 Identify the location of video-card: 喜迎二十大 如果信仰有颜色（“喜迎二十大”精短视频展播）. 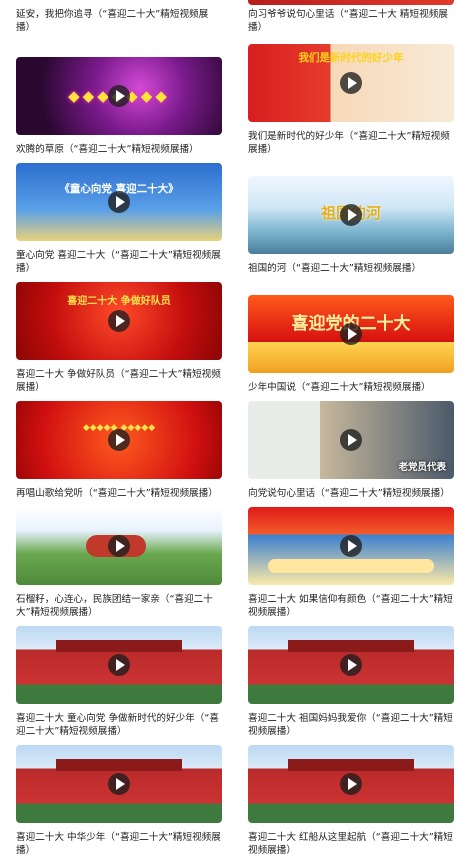
(351, 563).